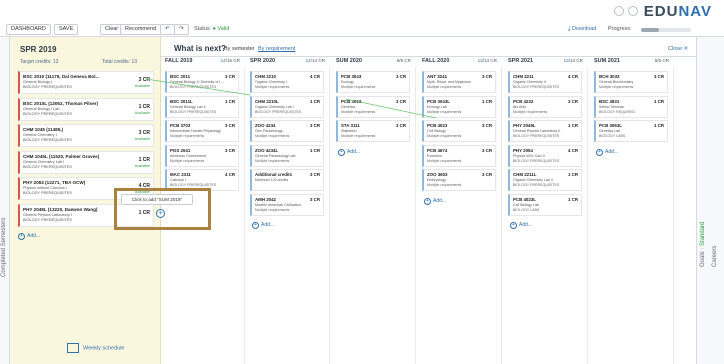  I want to click on add-semester-button: +, so click(160, 213).